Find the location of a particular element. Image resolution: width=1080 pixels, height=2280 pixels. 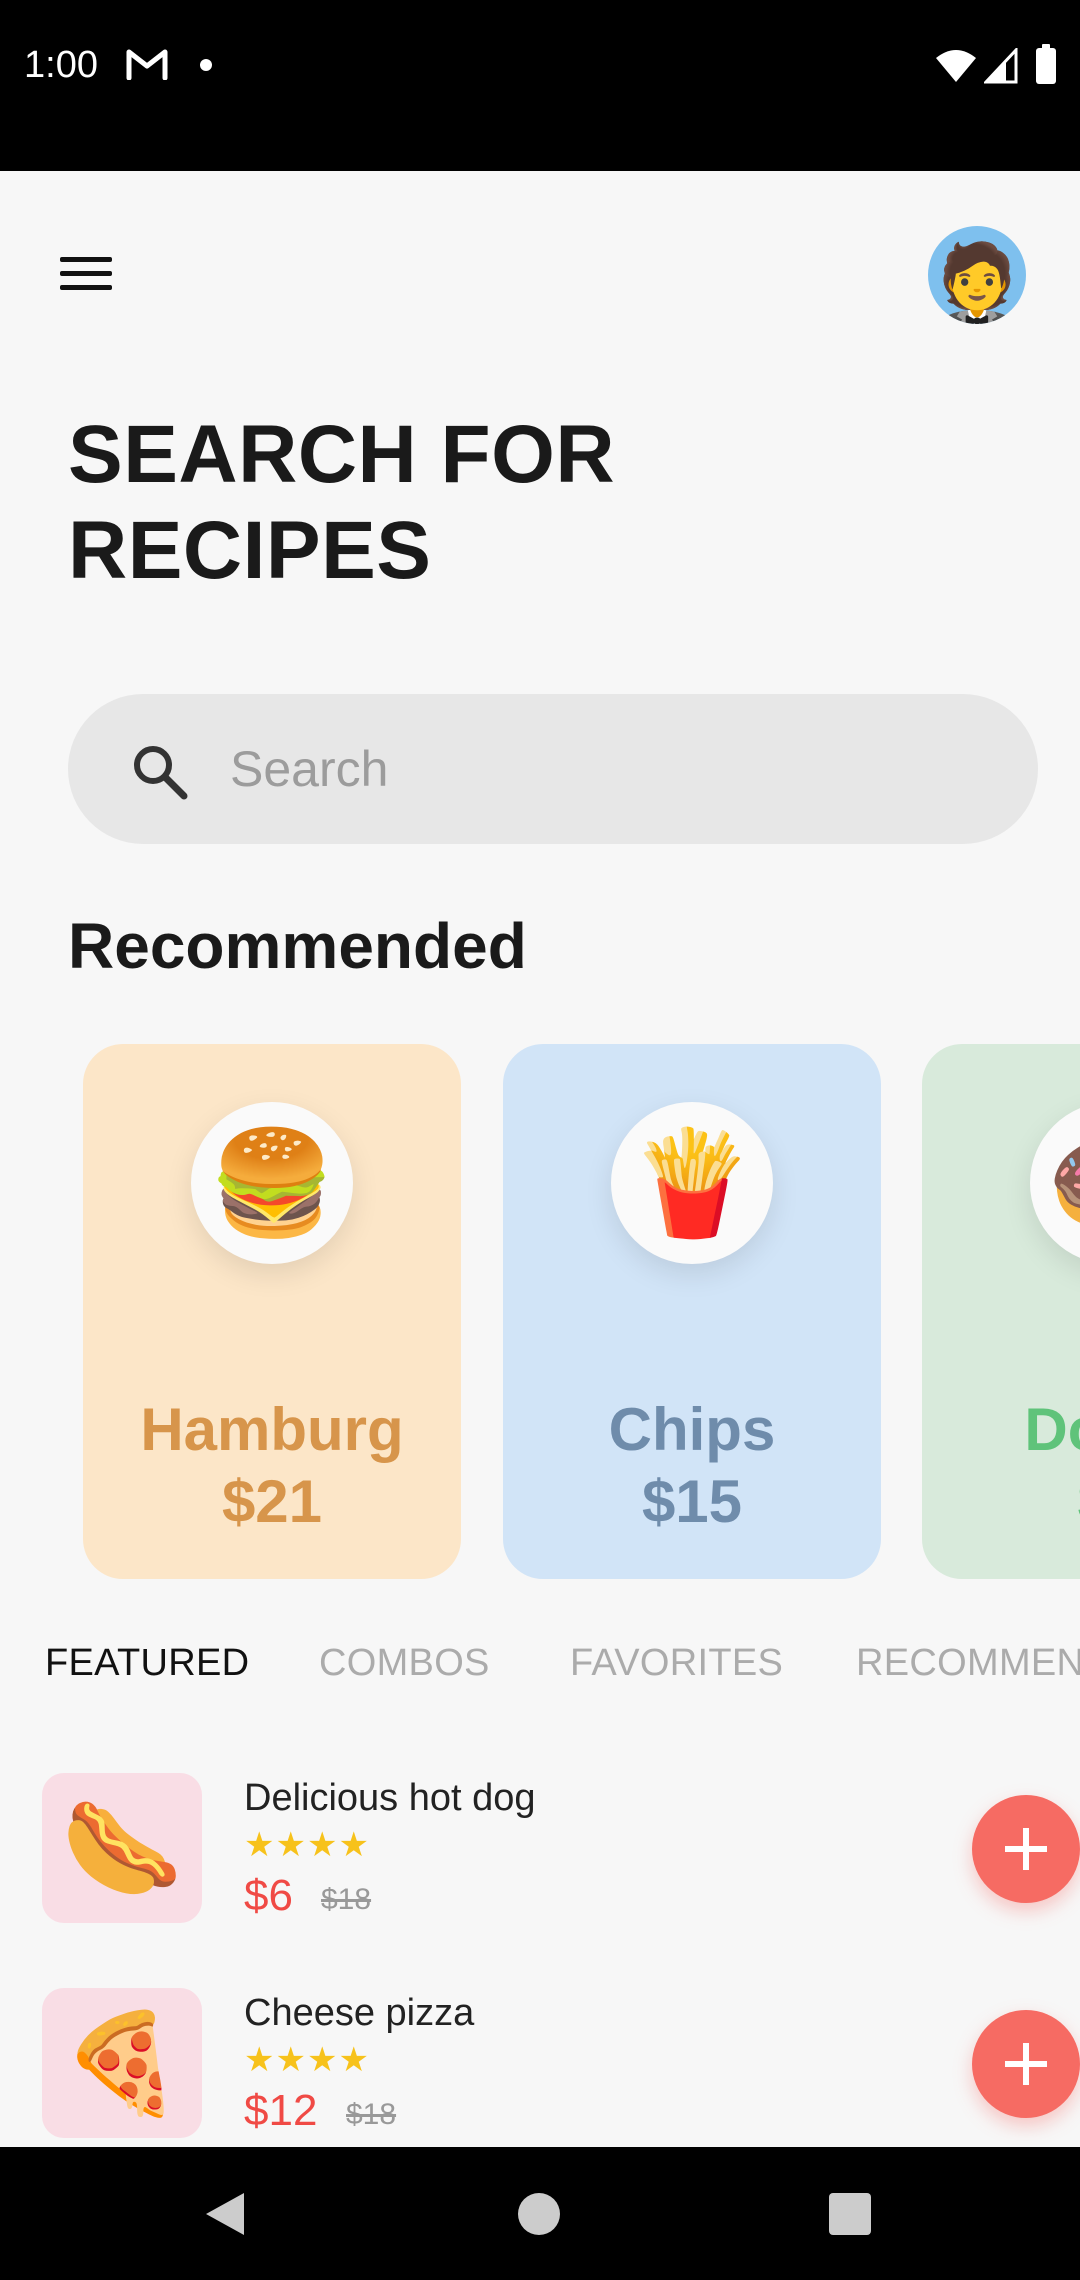

gmail-notification-icon is located at coordinates (147, 64).